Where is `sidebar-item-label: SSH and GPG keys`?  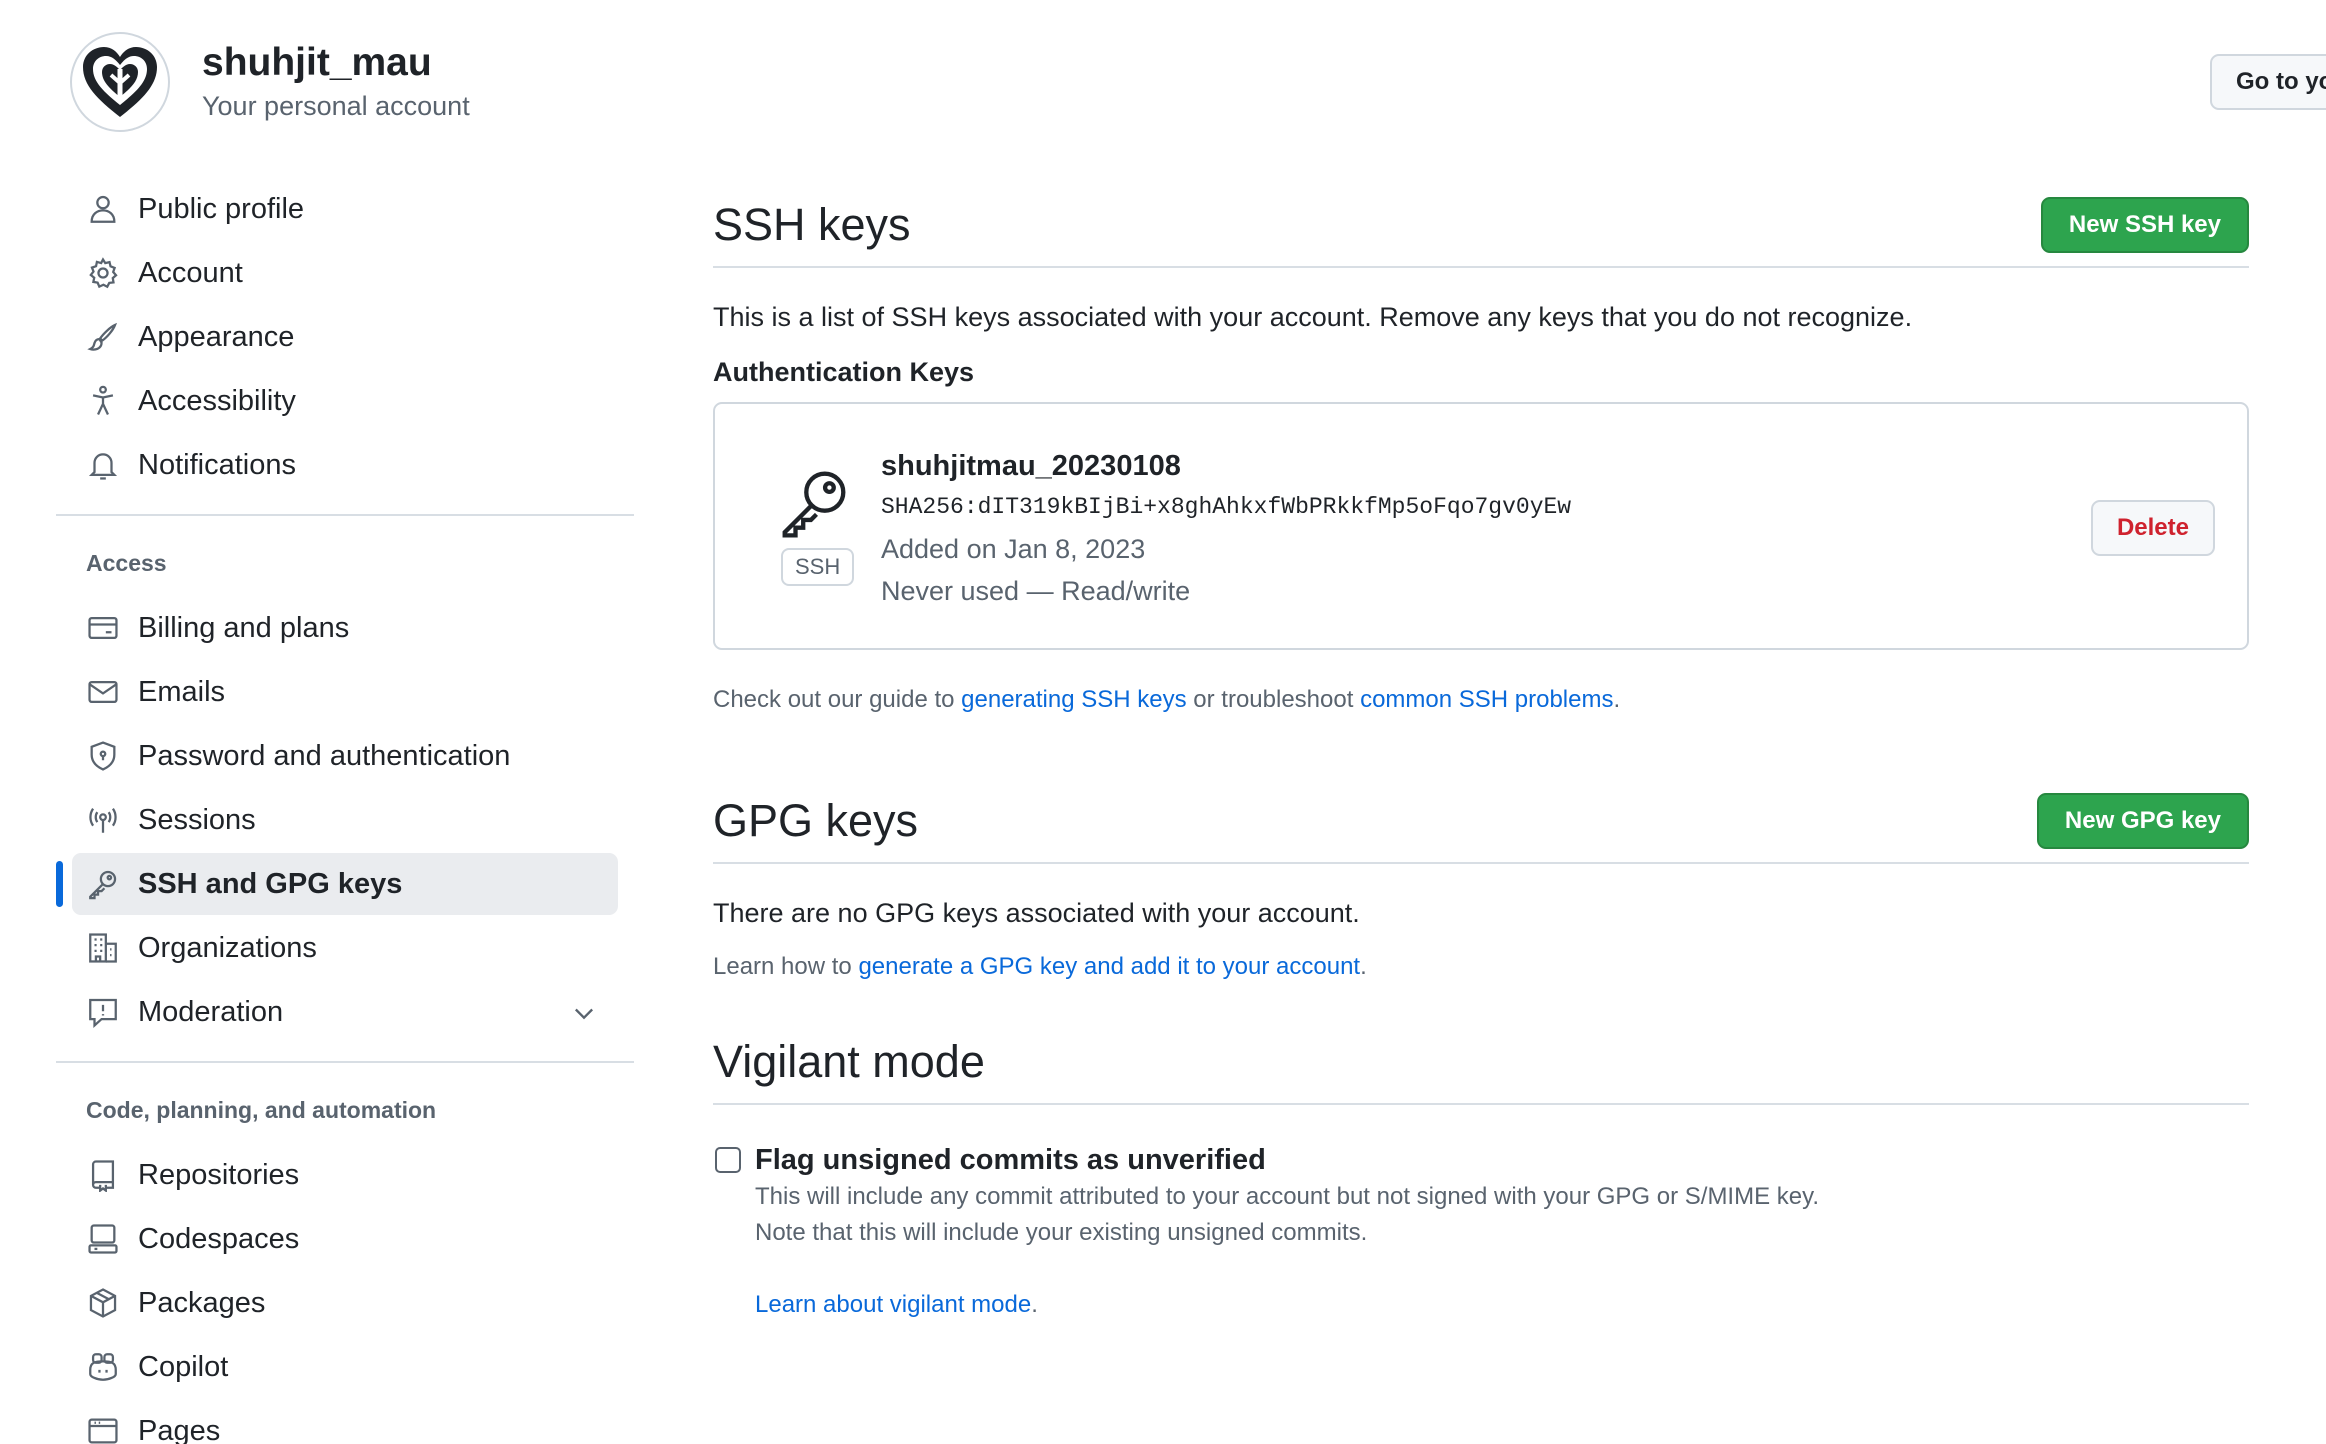 sidebar-item-label: SSH and GPG keys is located at coordinates (270, 883).